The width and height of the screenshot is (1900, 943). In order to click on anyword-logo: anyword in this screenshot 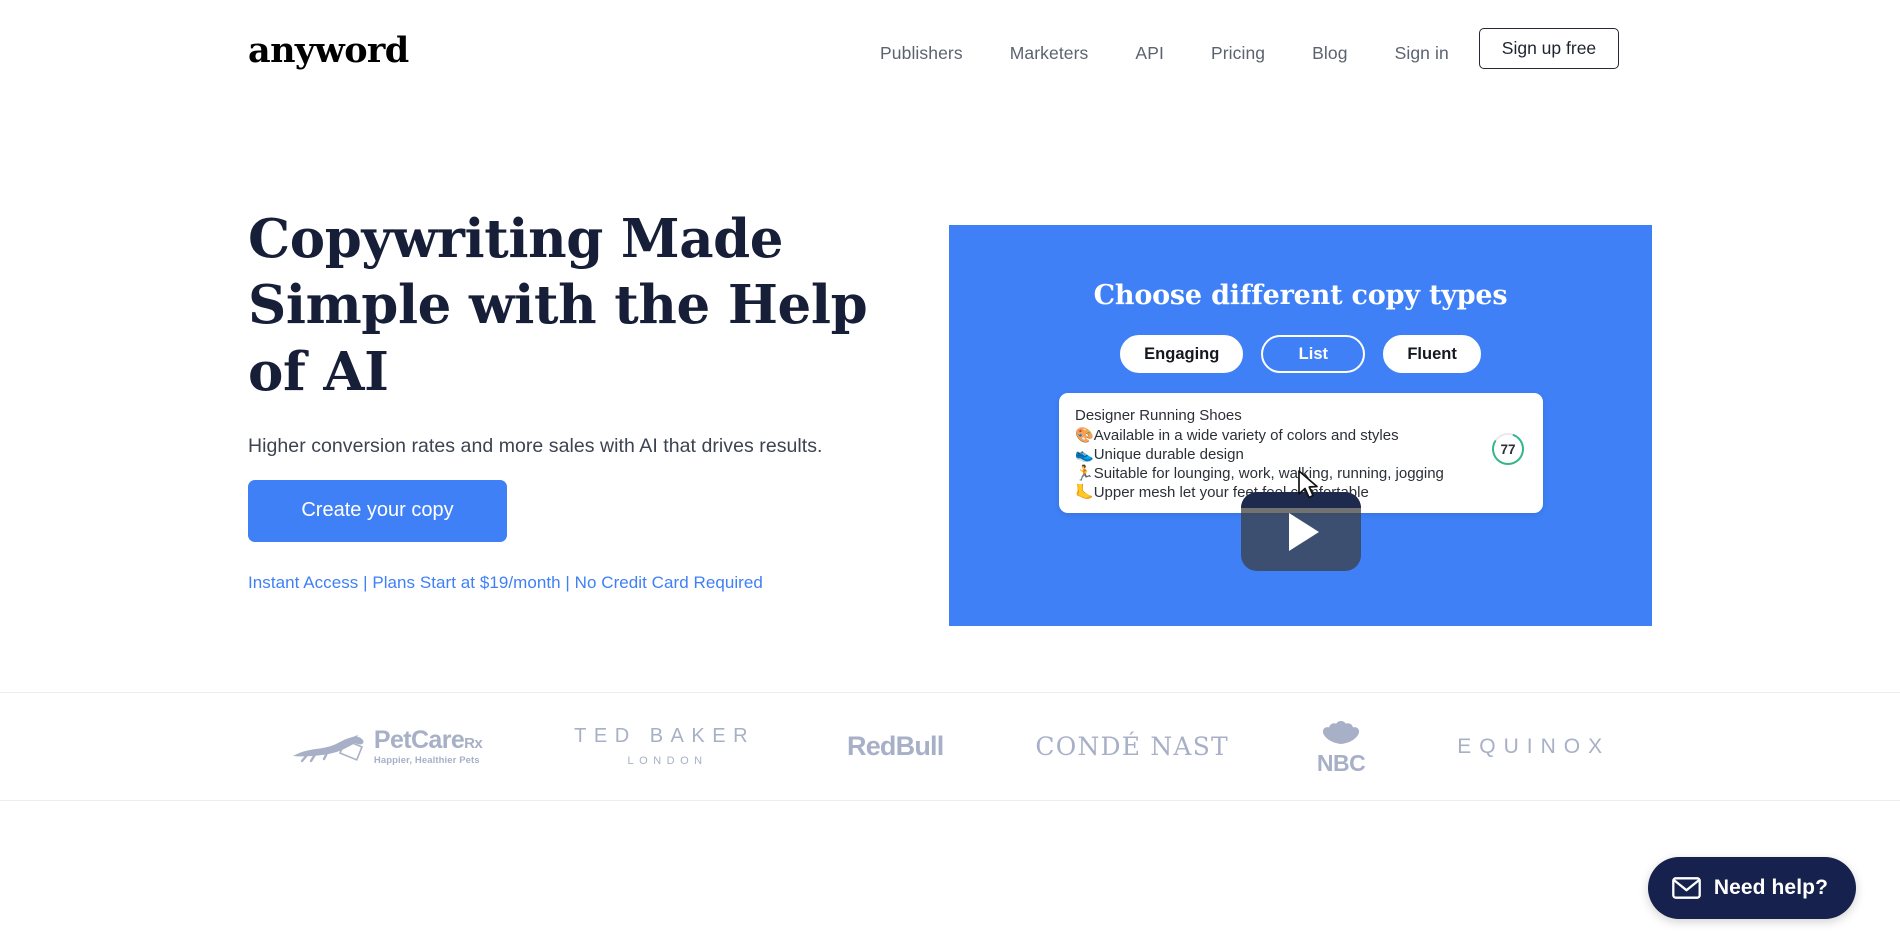, I will do `click(328, 50)`.